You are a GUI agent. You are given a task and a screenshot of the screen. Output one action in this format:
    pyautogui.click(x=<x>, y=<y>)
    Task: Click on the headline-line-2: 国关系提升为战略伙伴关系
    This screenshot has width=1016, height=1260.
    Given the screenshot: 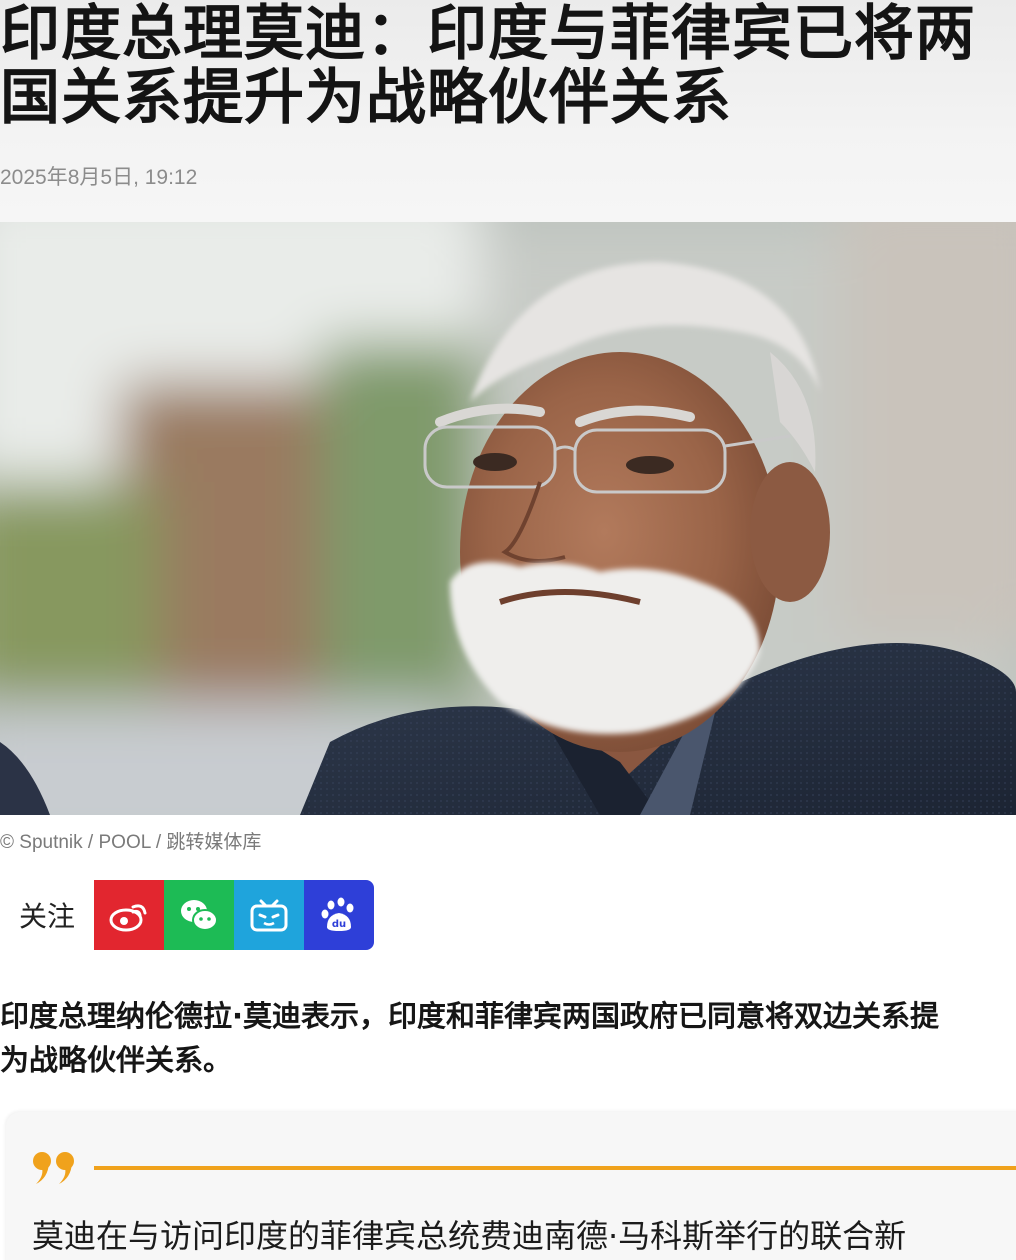 What is the action you would take?
    pyautogui.click(x=366, y=96)
    